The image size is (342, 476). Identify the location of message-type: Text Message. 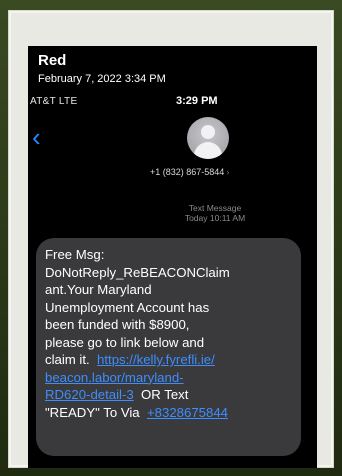
(215, 208).